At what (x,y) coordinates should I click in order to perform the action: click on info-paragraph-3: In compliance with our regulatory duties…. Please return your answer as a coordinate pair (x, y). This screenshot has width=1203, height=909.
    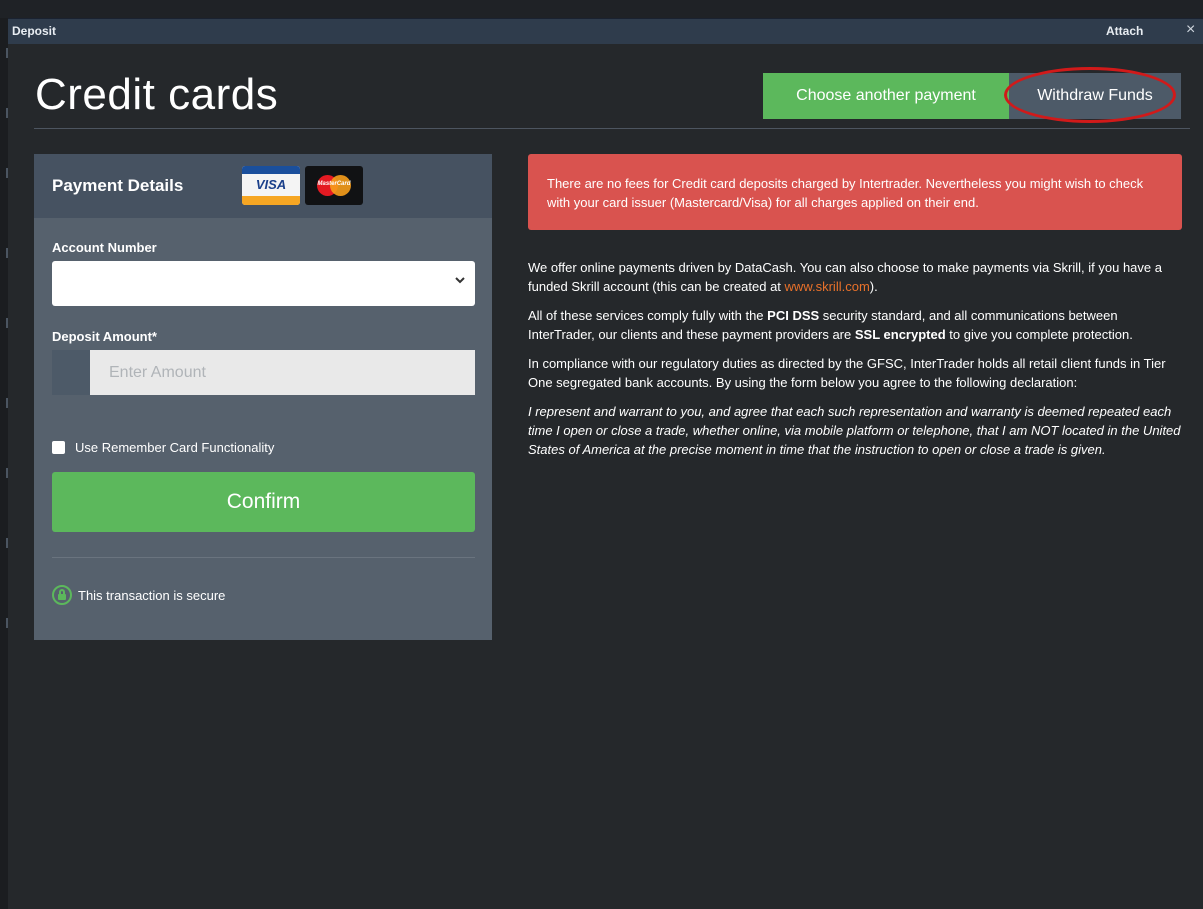
    Looking at the image, I should click on (847, 373).